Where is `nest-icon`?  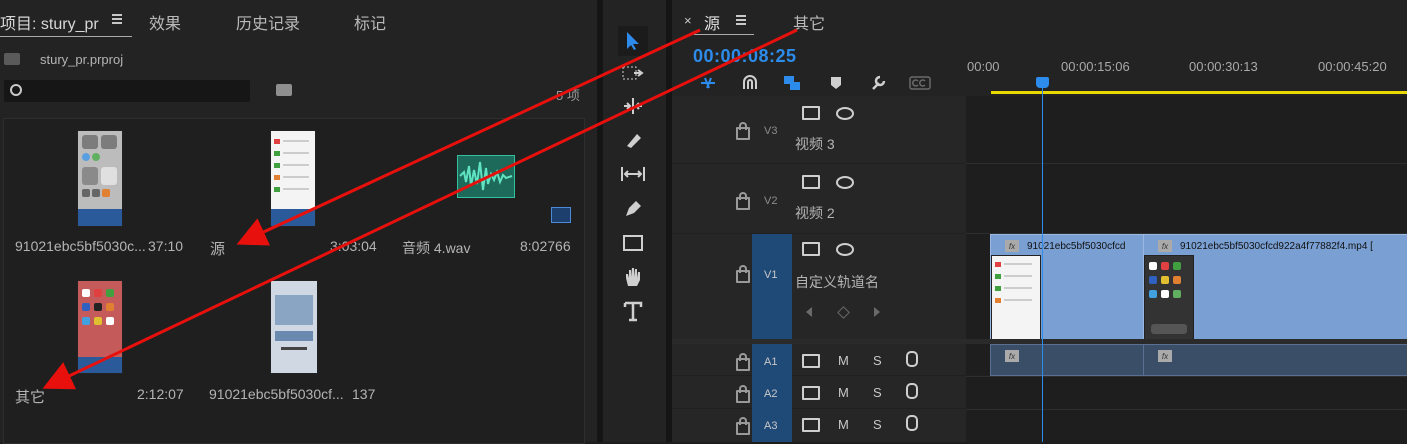 nest-icon is located at coordinates (708, 83).